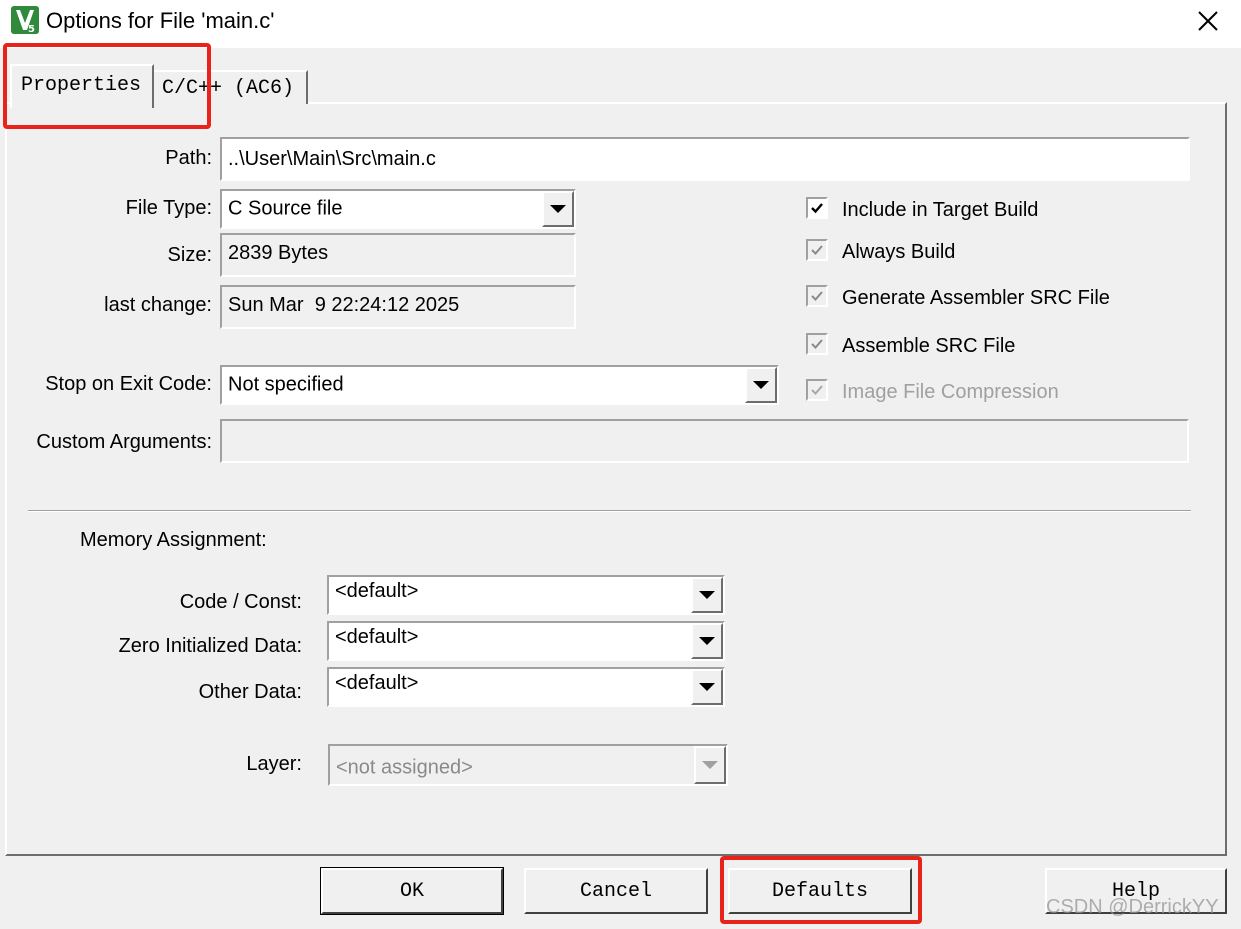 The image size is (1241, 929). I want to click on watermark: CSDN @DerrickYY, so click(1132, 907).